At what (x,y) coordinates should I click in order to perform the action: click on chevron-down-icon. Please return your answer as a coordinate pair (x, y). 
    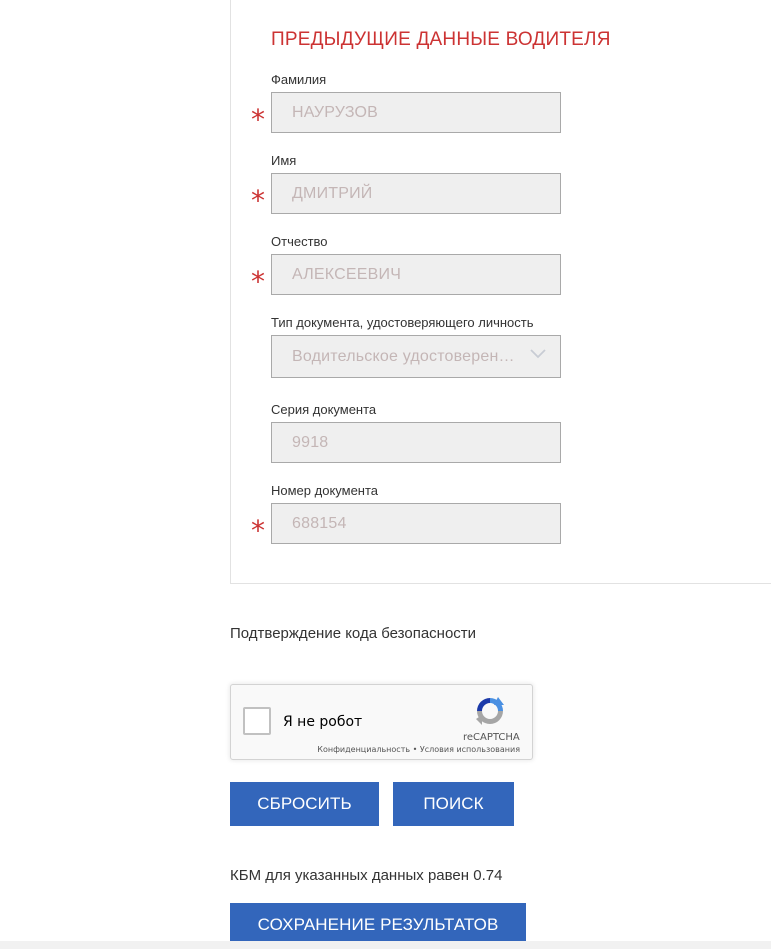
    Looking at the image, I should click on (538, 354).